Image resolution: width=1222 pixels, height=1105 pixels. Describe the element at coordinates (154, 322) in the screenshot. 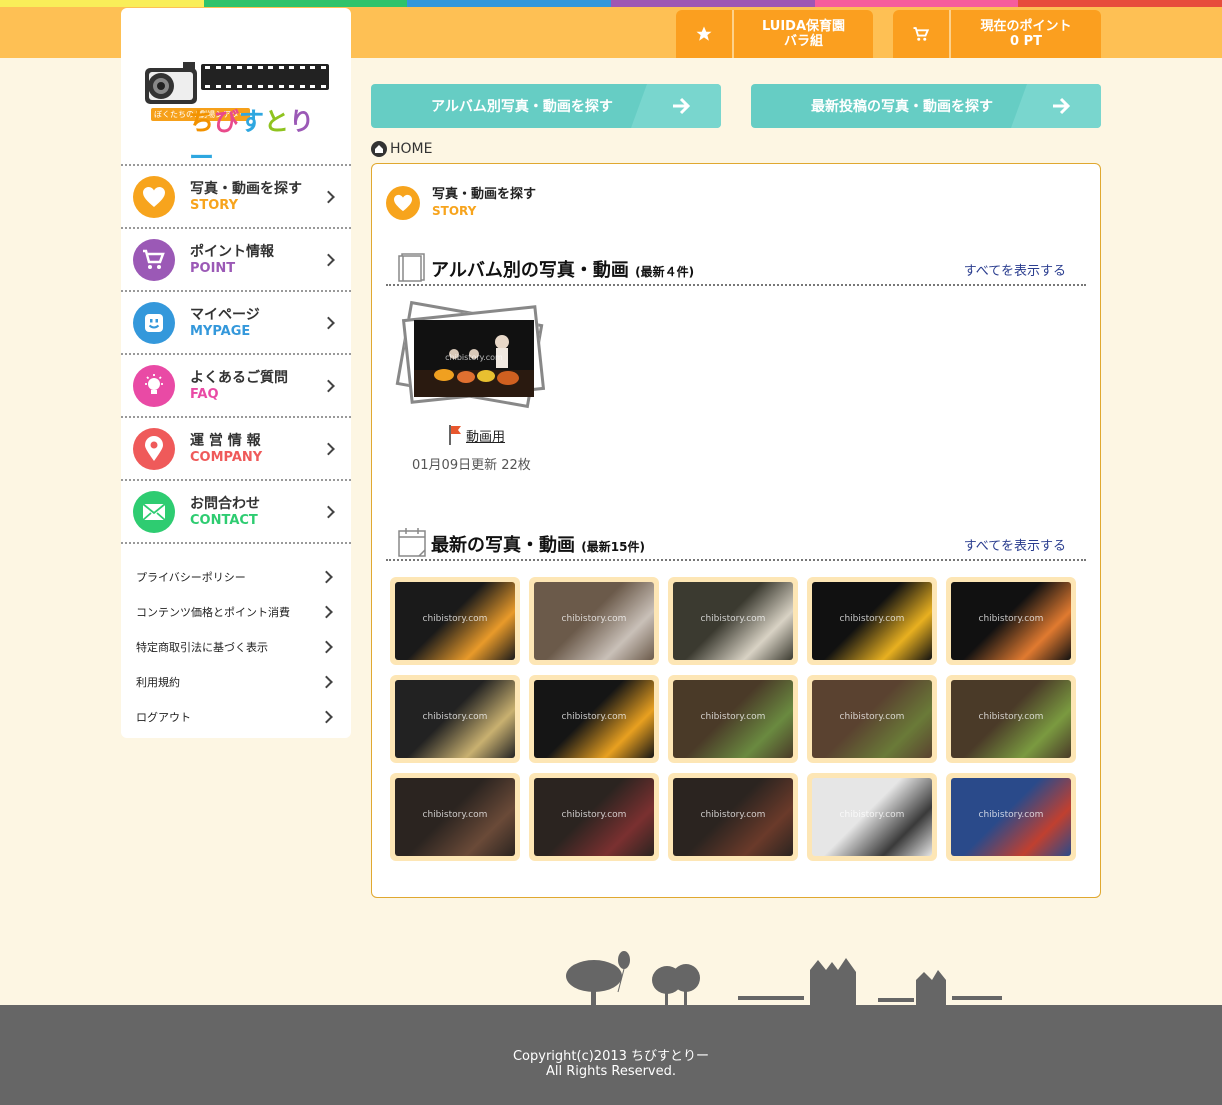

I see `face-icon` at that location.